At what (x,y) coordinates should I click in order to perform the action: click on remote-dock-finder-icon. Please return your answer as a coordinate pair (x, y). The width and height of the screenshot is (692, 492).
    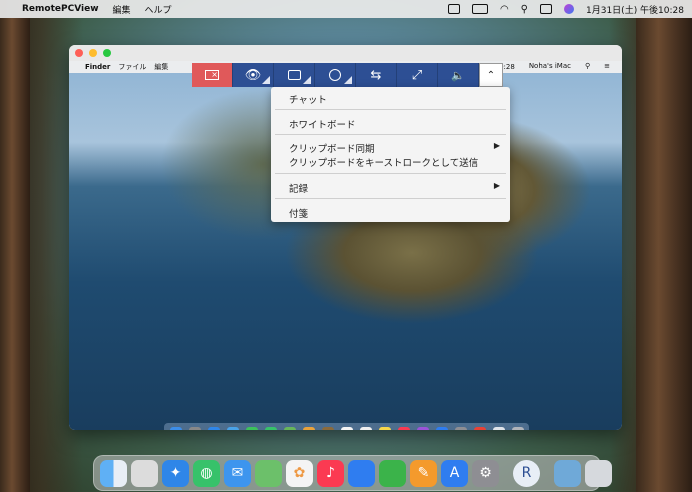
    Looking at the image, I should click on (175, 428).